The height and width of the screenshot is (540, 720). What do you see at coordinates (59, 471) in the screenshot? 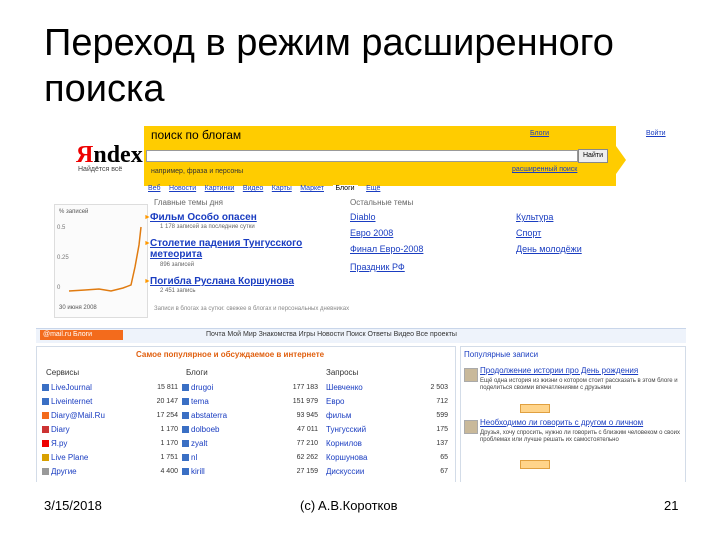
I see `list-item: Другие` at bounding box center [59, 471].